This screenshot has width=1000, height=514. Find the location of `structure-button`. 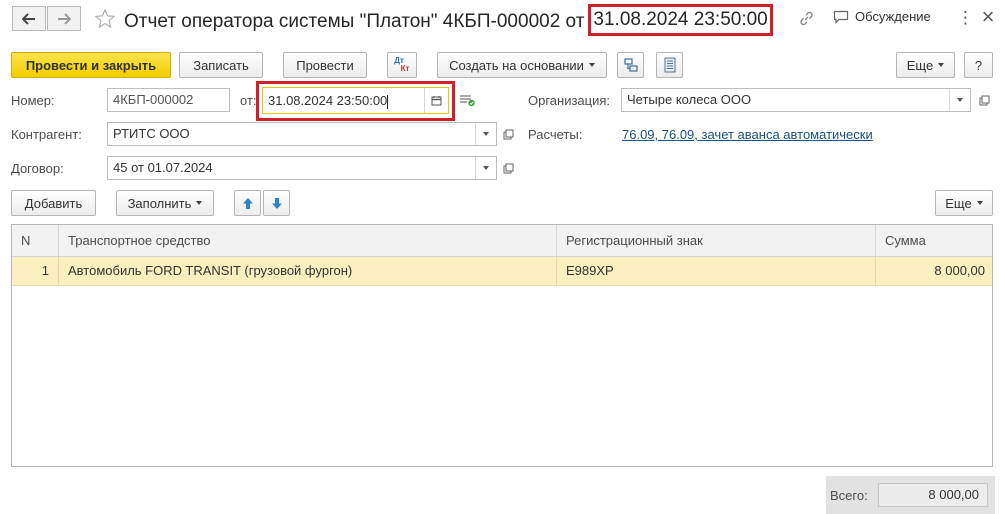

structure-button is located at coordinates (630, 65).